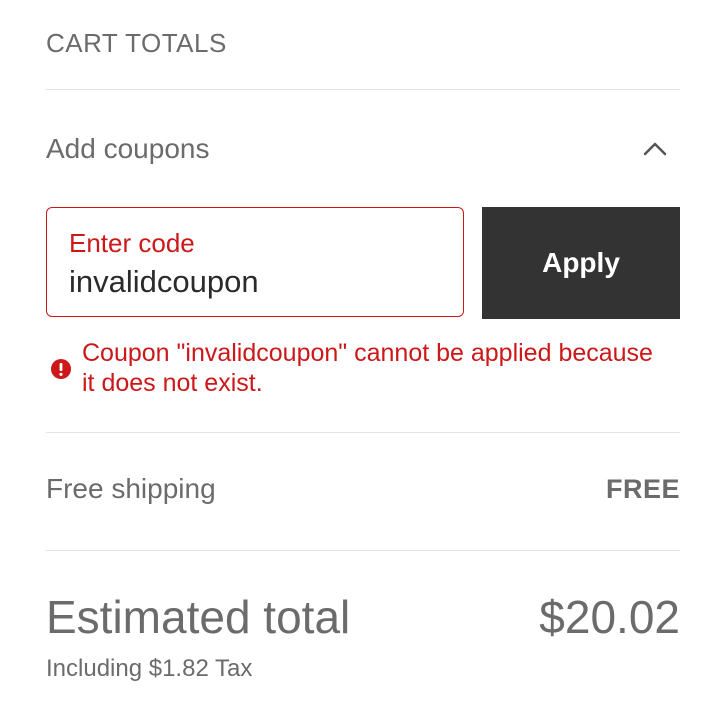 This screenshot has height=725, width=703. Describe the element at coordinates (609, 617) in the screenshot. I see `estimated-total-value: $20.02` at that location.